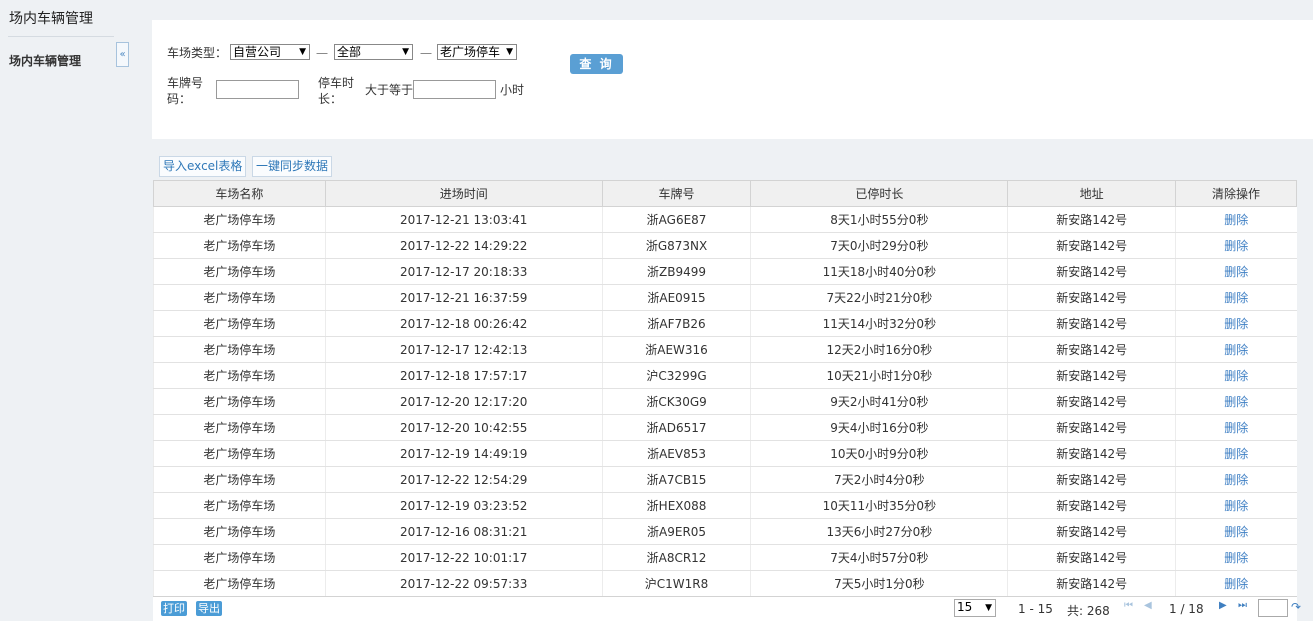  I want to click on query-button: 查 询, so click(596, 64).